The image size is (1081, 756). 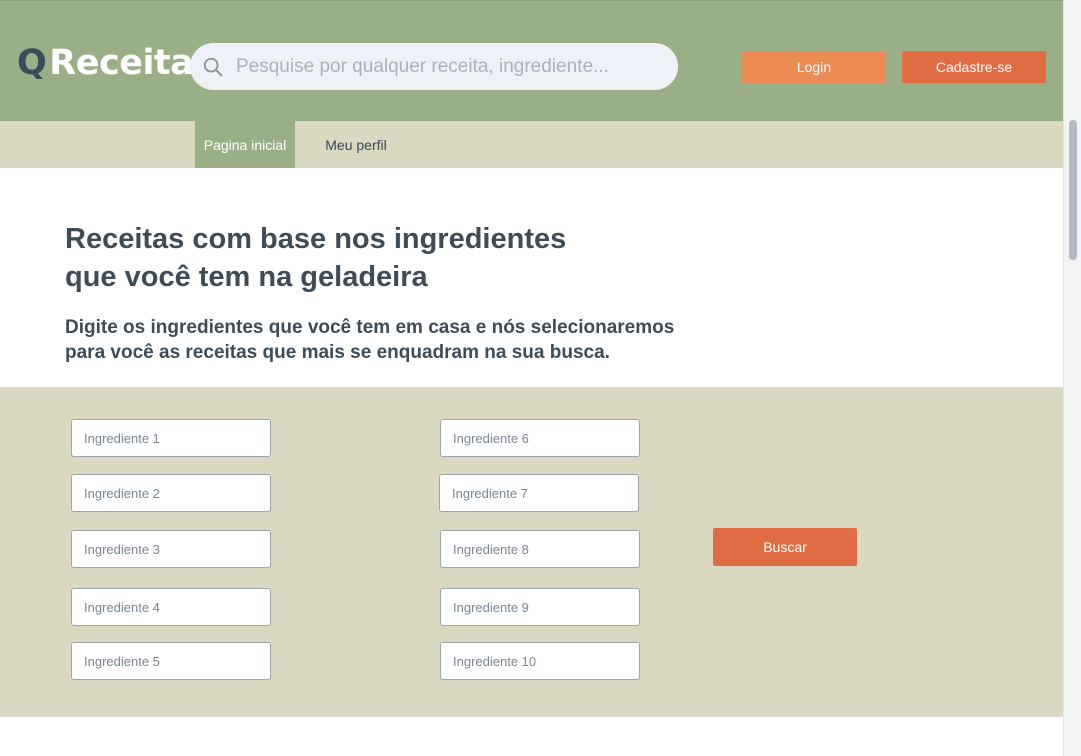 What do you see at coordinates (245, 144) in the screenshot?
I see `tab-home: Pagina inicial` at bounding box center [245, 144].